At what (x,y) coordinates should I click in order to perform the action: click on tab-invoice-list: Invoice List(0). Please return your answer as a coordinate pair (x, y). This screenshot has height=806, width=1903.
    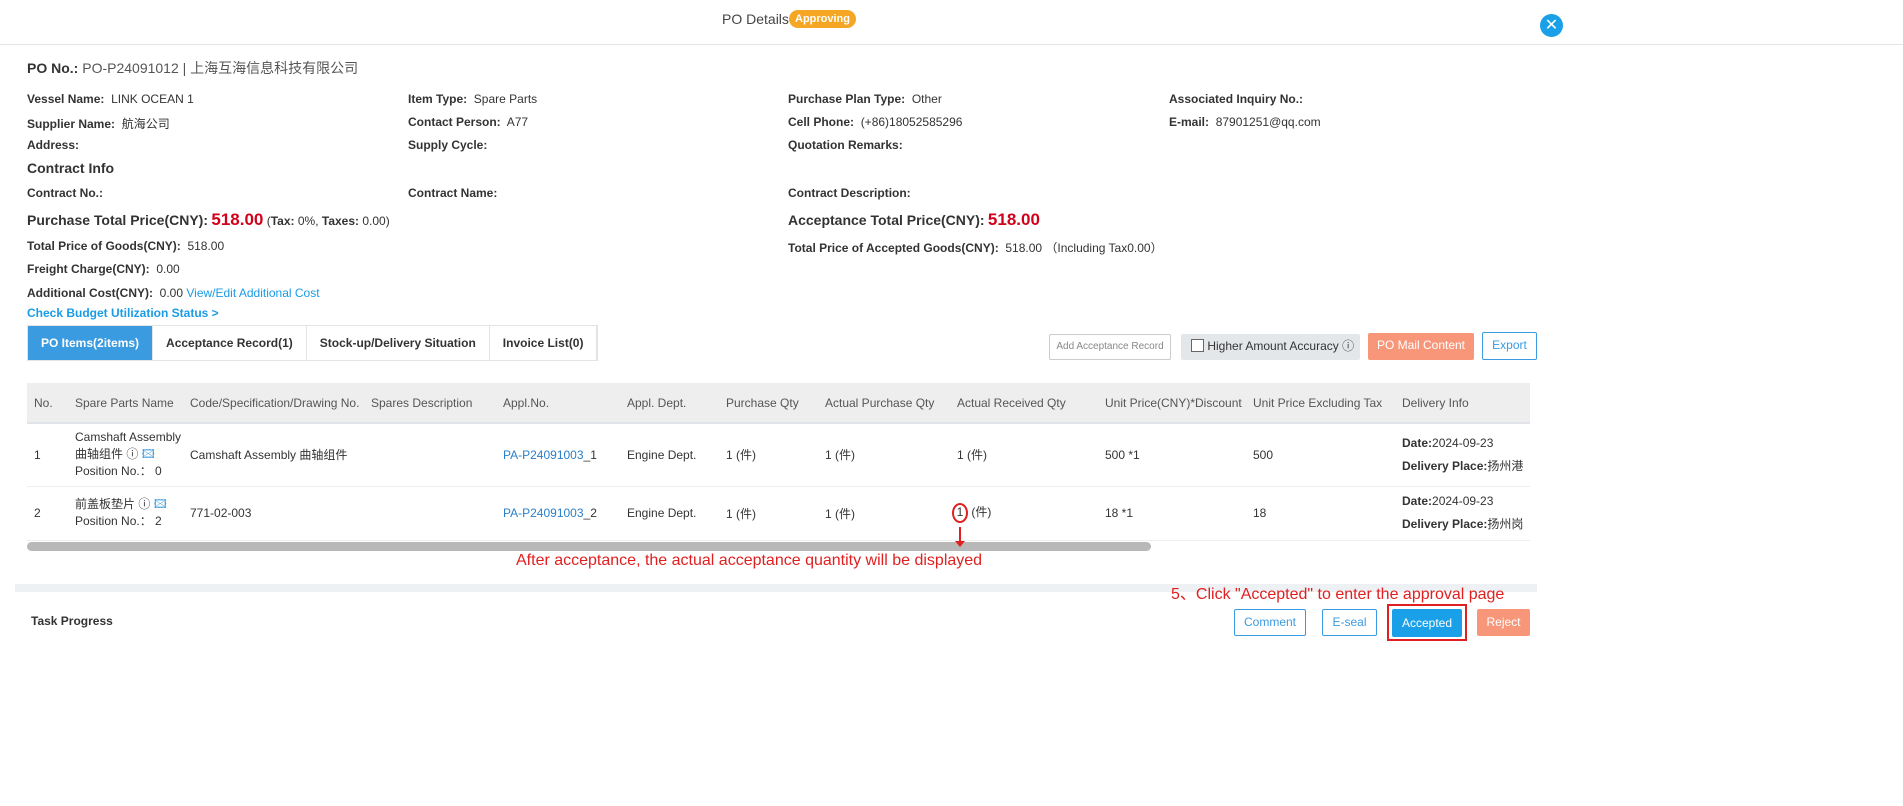
    Looking at the image, I should click on (544, 343).